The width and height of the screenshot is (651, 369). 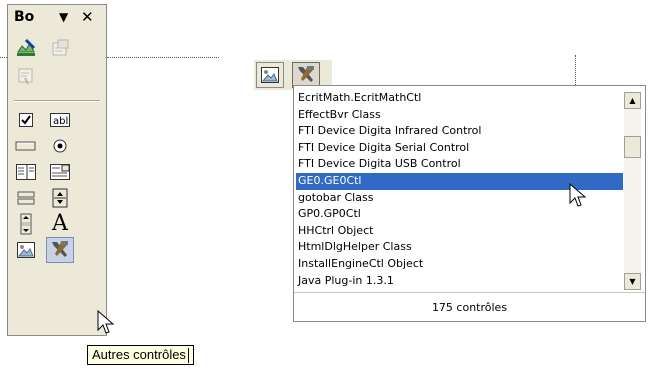 What do you see at coordinates (459, 231) in the screenshot?
I see `list-item: HHCtrl Object` at bounding box center [459, 231].